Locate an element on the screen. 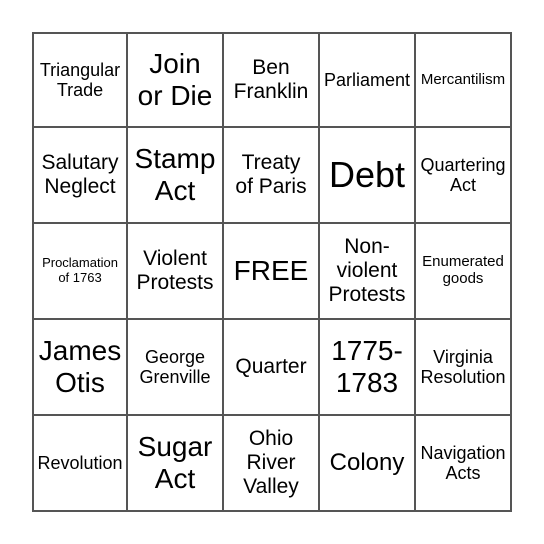 This screenshot has height=544, width=544. bingo-cell: Colony is located at coordinates (368, 464).